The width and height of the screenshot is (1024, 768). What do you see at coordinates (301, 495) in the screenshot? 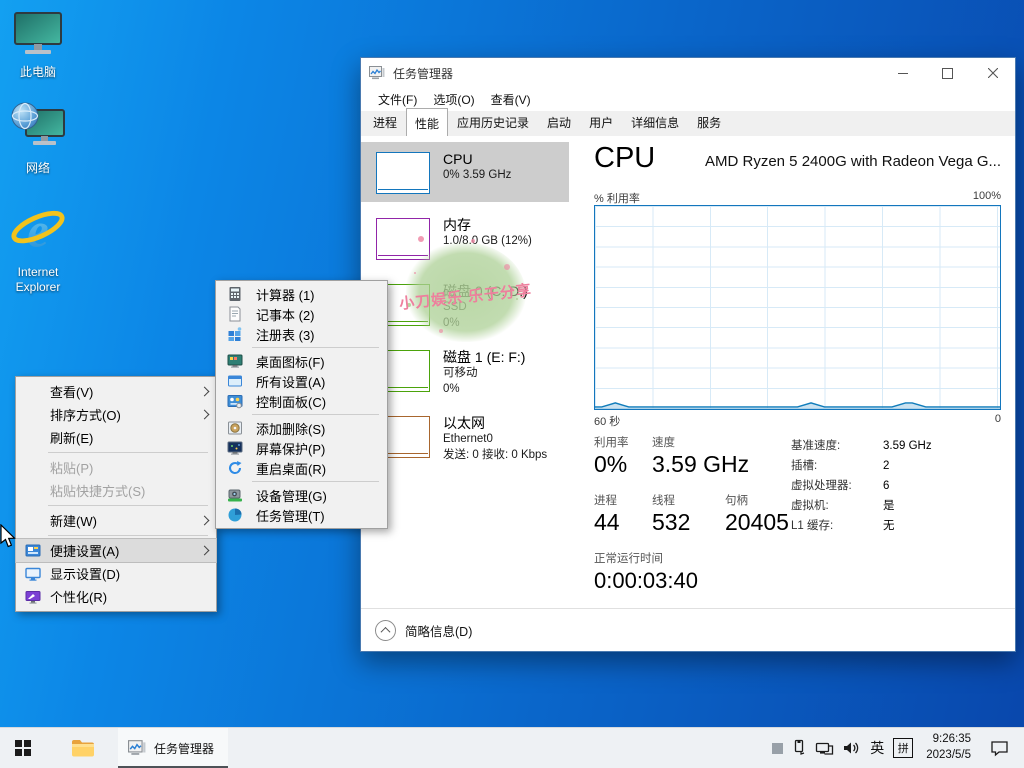
I see `submenu-item-device-manager: 设备管理(G)` at bounding box center [301, 495].